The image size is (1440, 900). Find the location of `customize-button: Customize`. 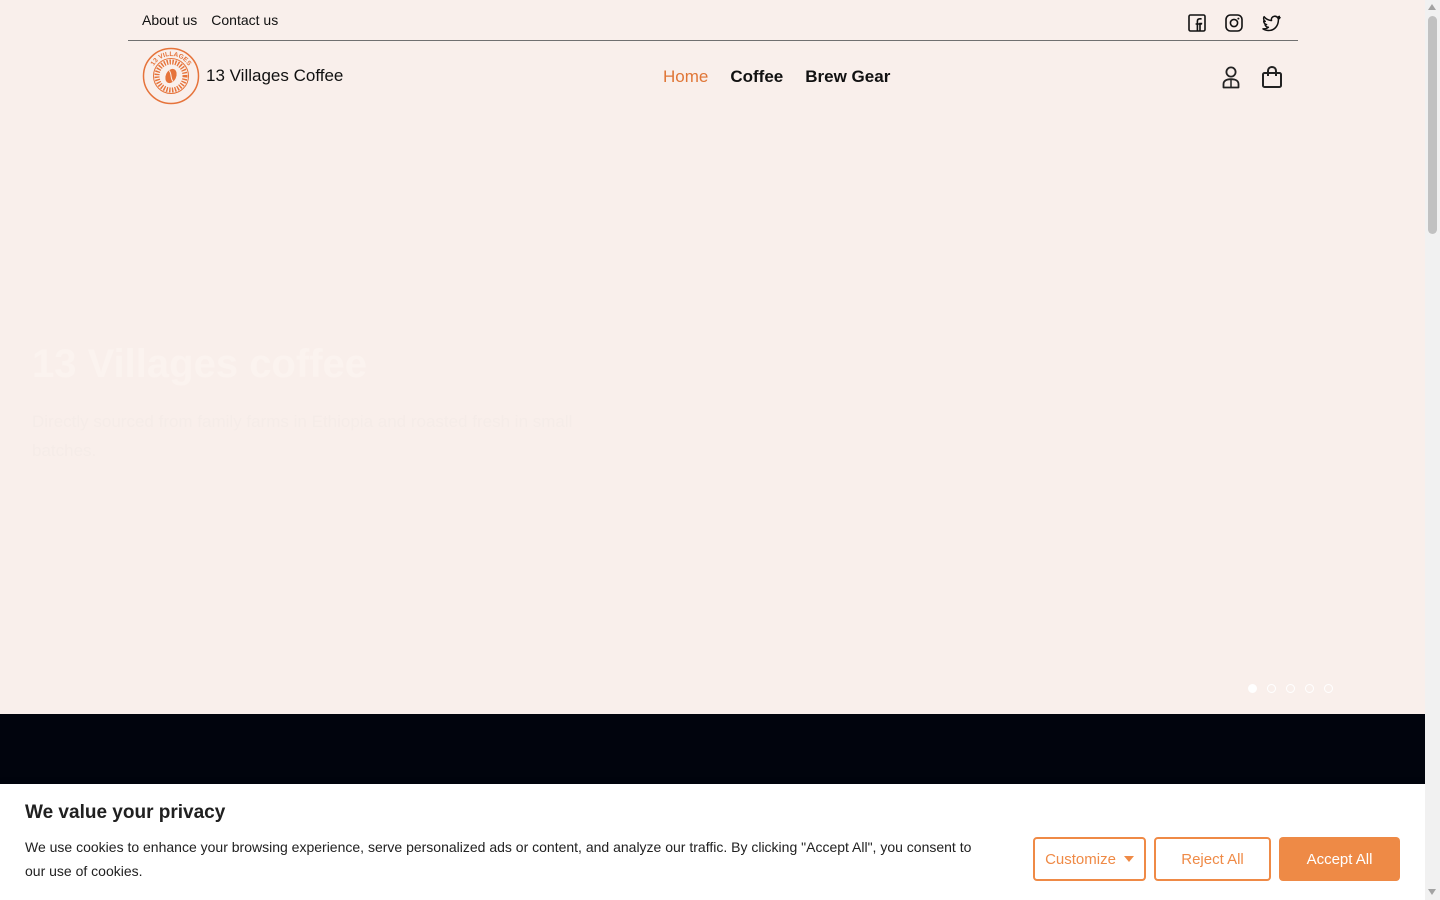

customize-button: Customize is located at coordinates (1089, 859).